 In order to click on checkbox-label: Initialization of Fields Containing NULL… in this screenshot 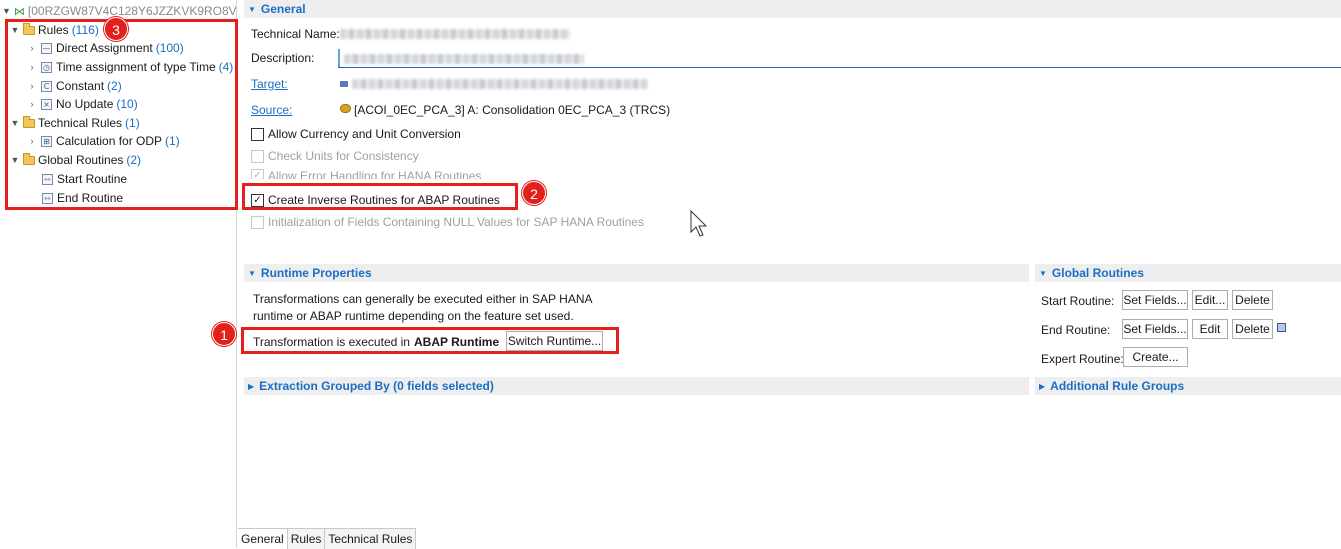, I will do `click(456, 222)`.